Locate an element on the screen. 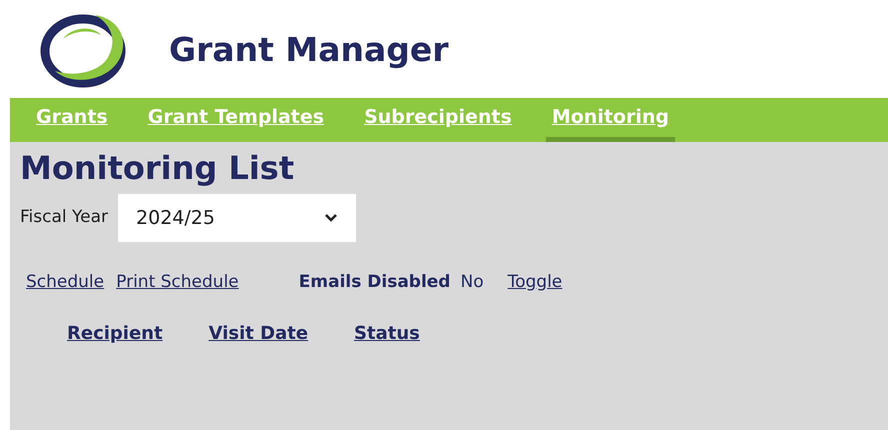  chevron-down-icon is located at coordinates (331, 218).